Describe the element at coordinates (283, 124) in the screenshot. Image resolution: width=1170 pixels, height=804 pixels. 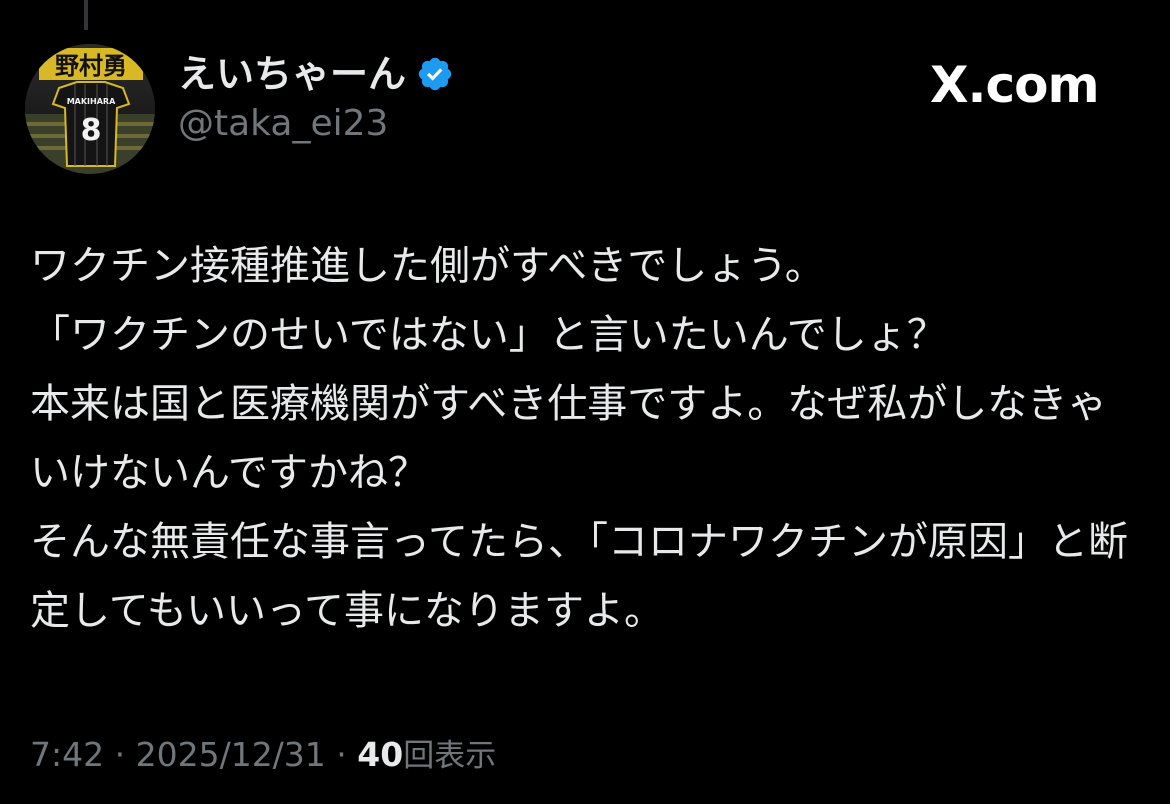
I see `author-handle: @taka_ei23` at that location.